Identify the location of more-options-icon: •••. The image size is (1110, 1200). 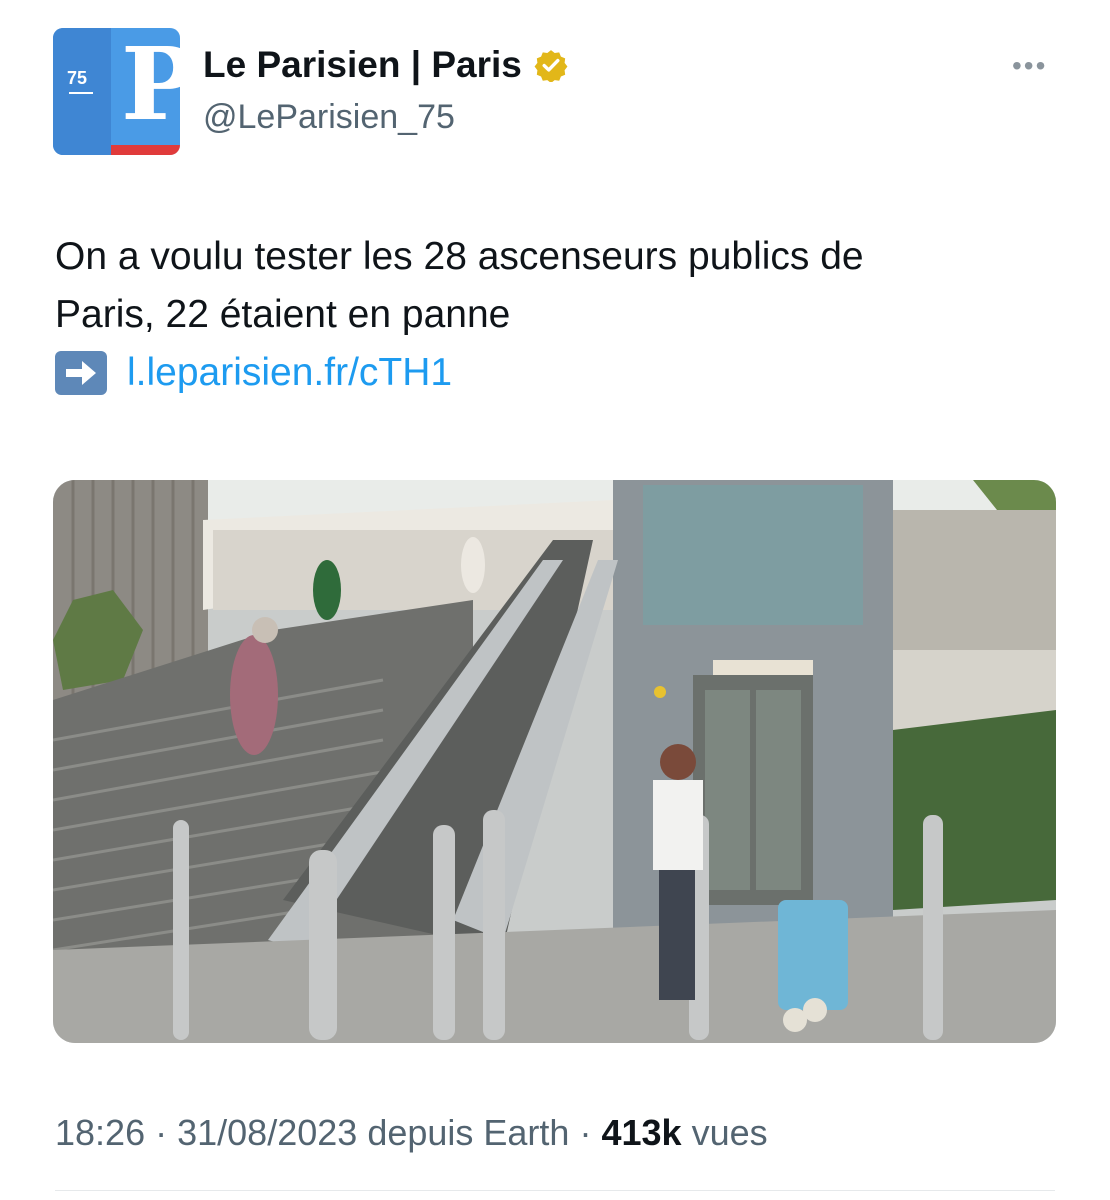
(1029, 66).